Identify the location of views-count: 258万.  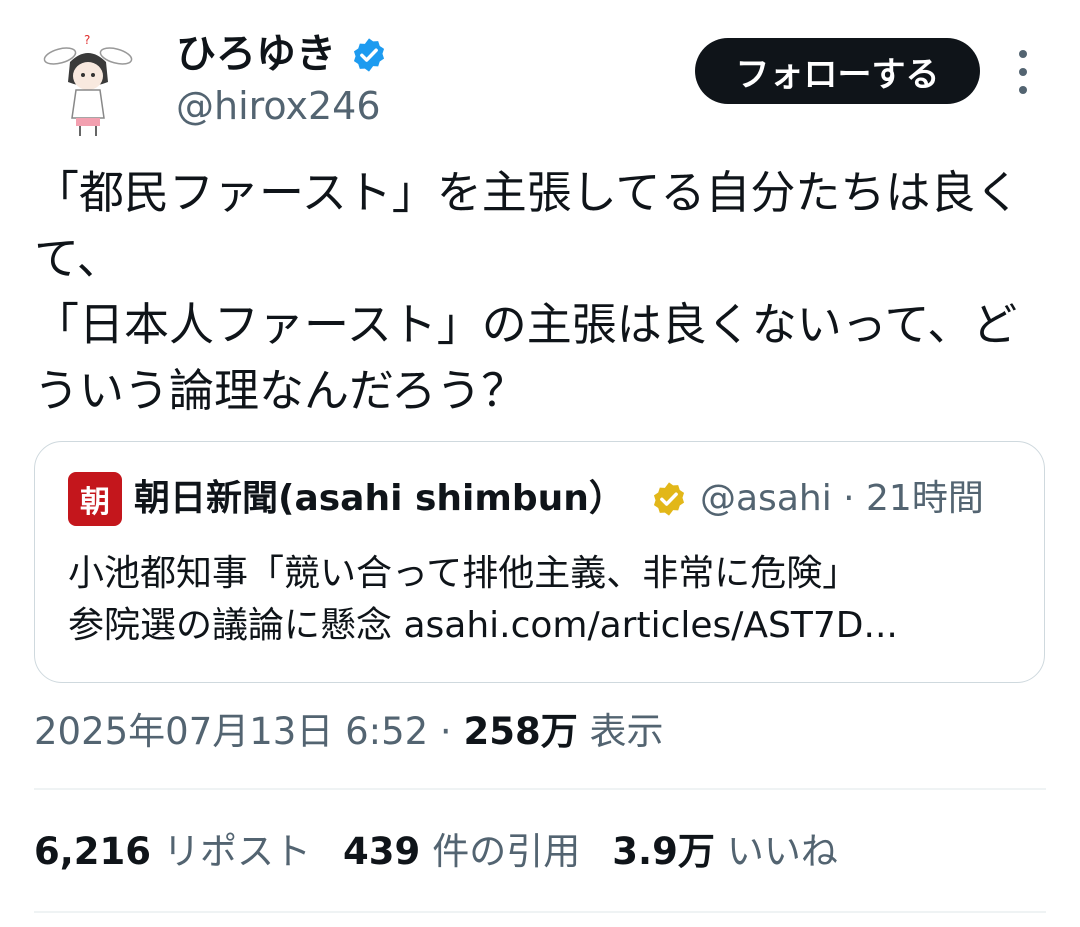
(520, 731).